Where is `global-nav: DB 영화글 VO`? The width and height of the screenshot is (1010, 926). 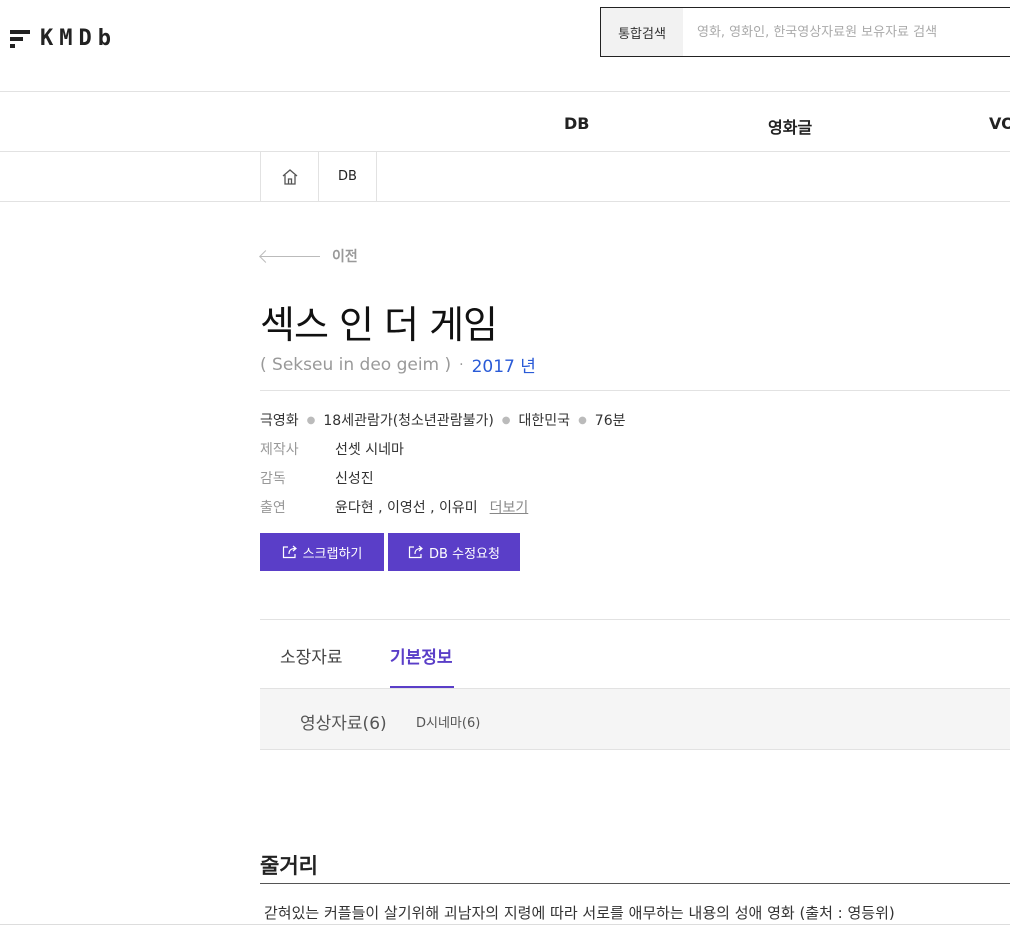
global-nav: DB 영화글 VO is located at coordinates (505, 122).